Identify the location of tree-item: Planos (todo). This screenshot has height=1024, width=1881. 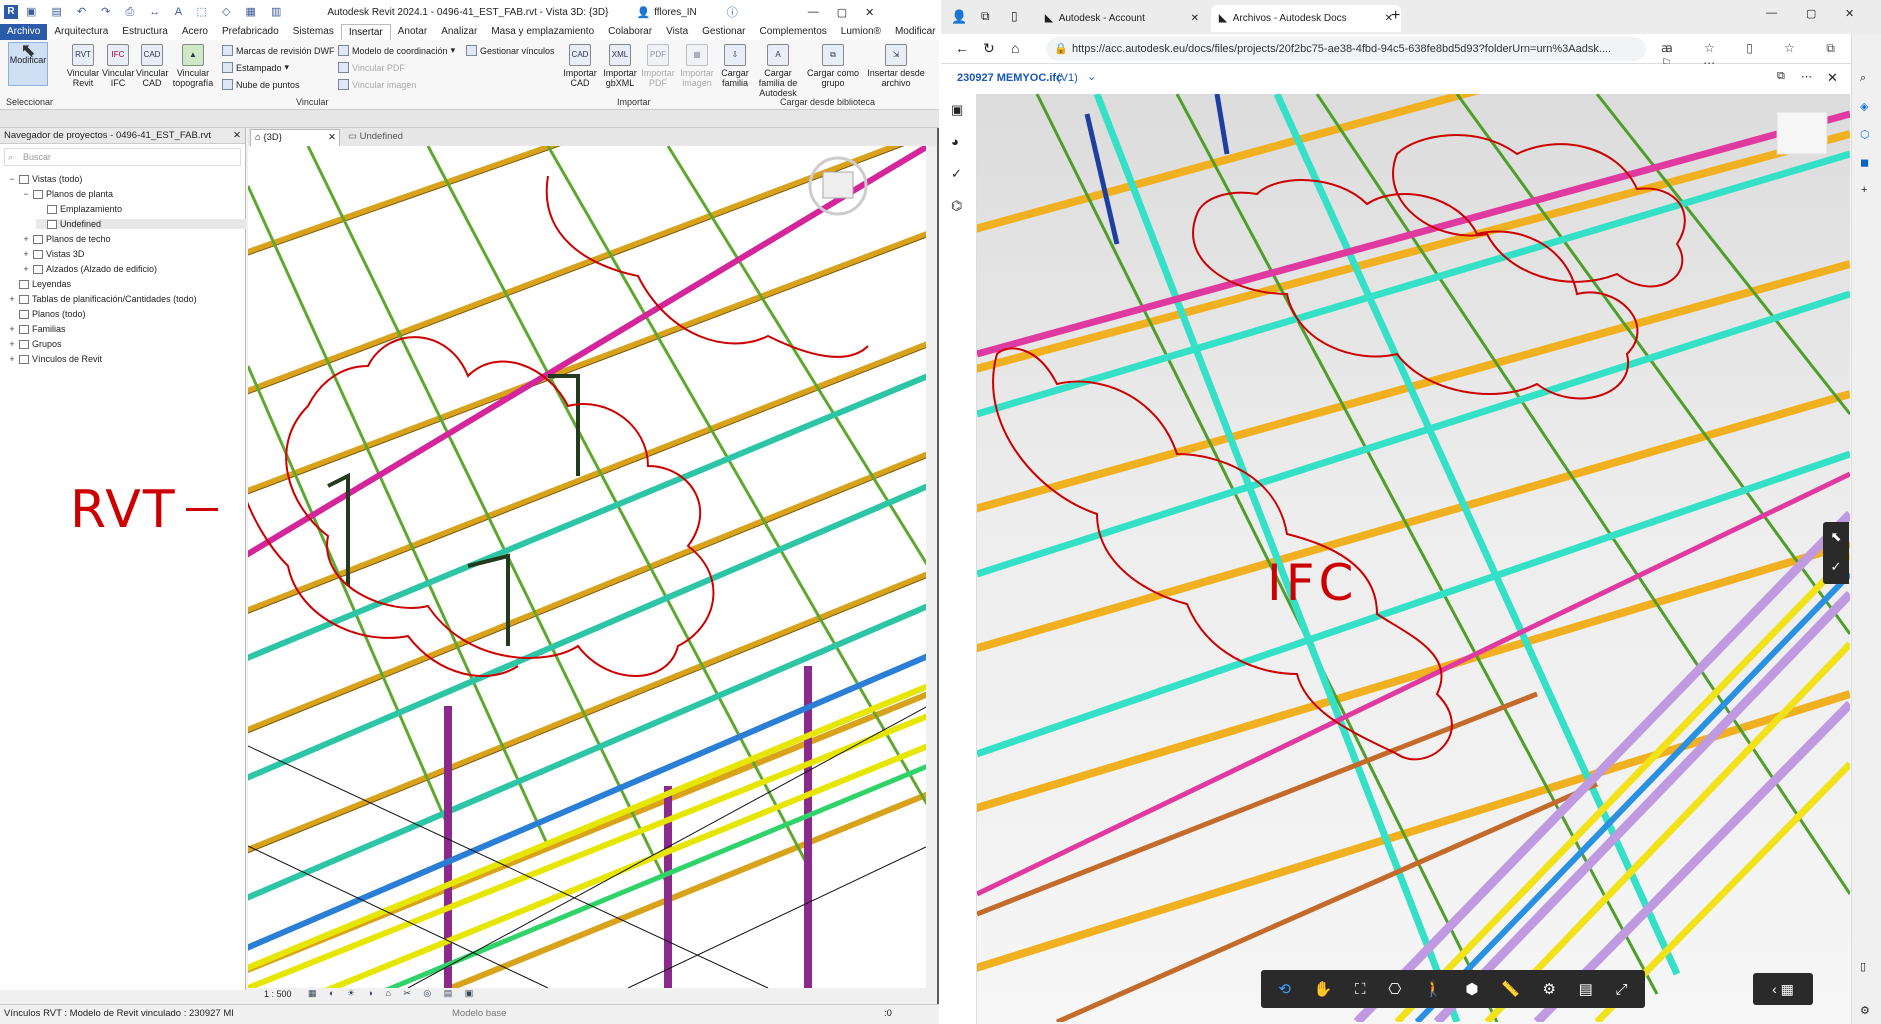
(47, 314).